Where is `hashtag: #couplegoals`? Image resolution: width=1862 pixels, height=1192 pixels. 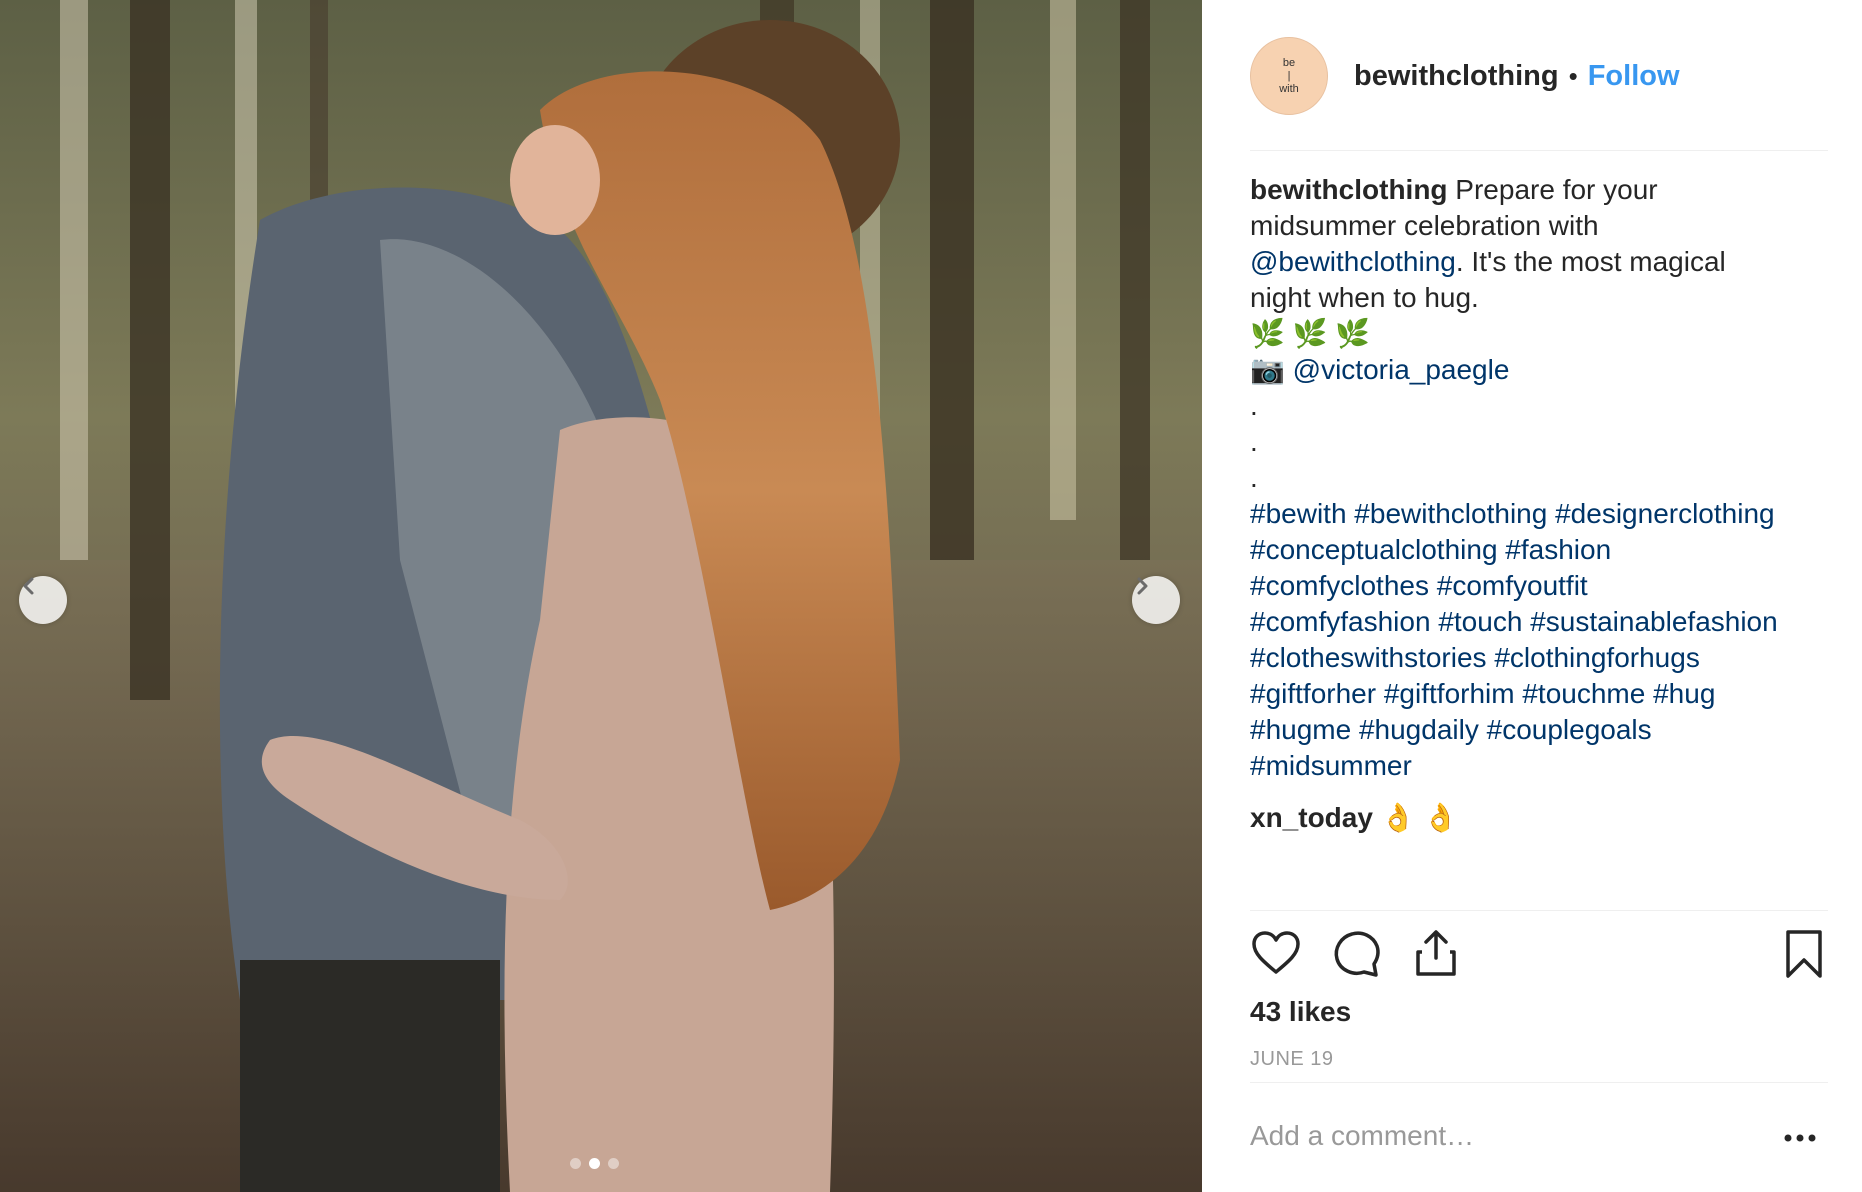
hashtag: #couplegoals is located at coordinates (1569, 729).